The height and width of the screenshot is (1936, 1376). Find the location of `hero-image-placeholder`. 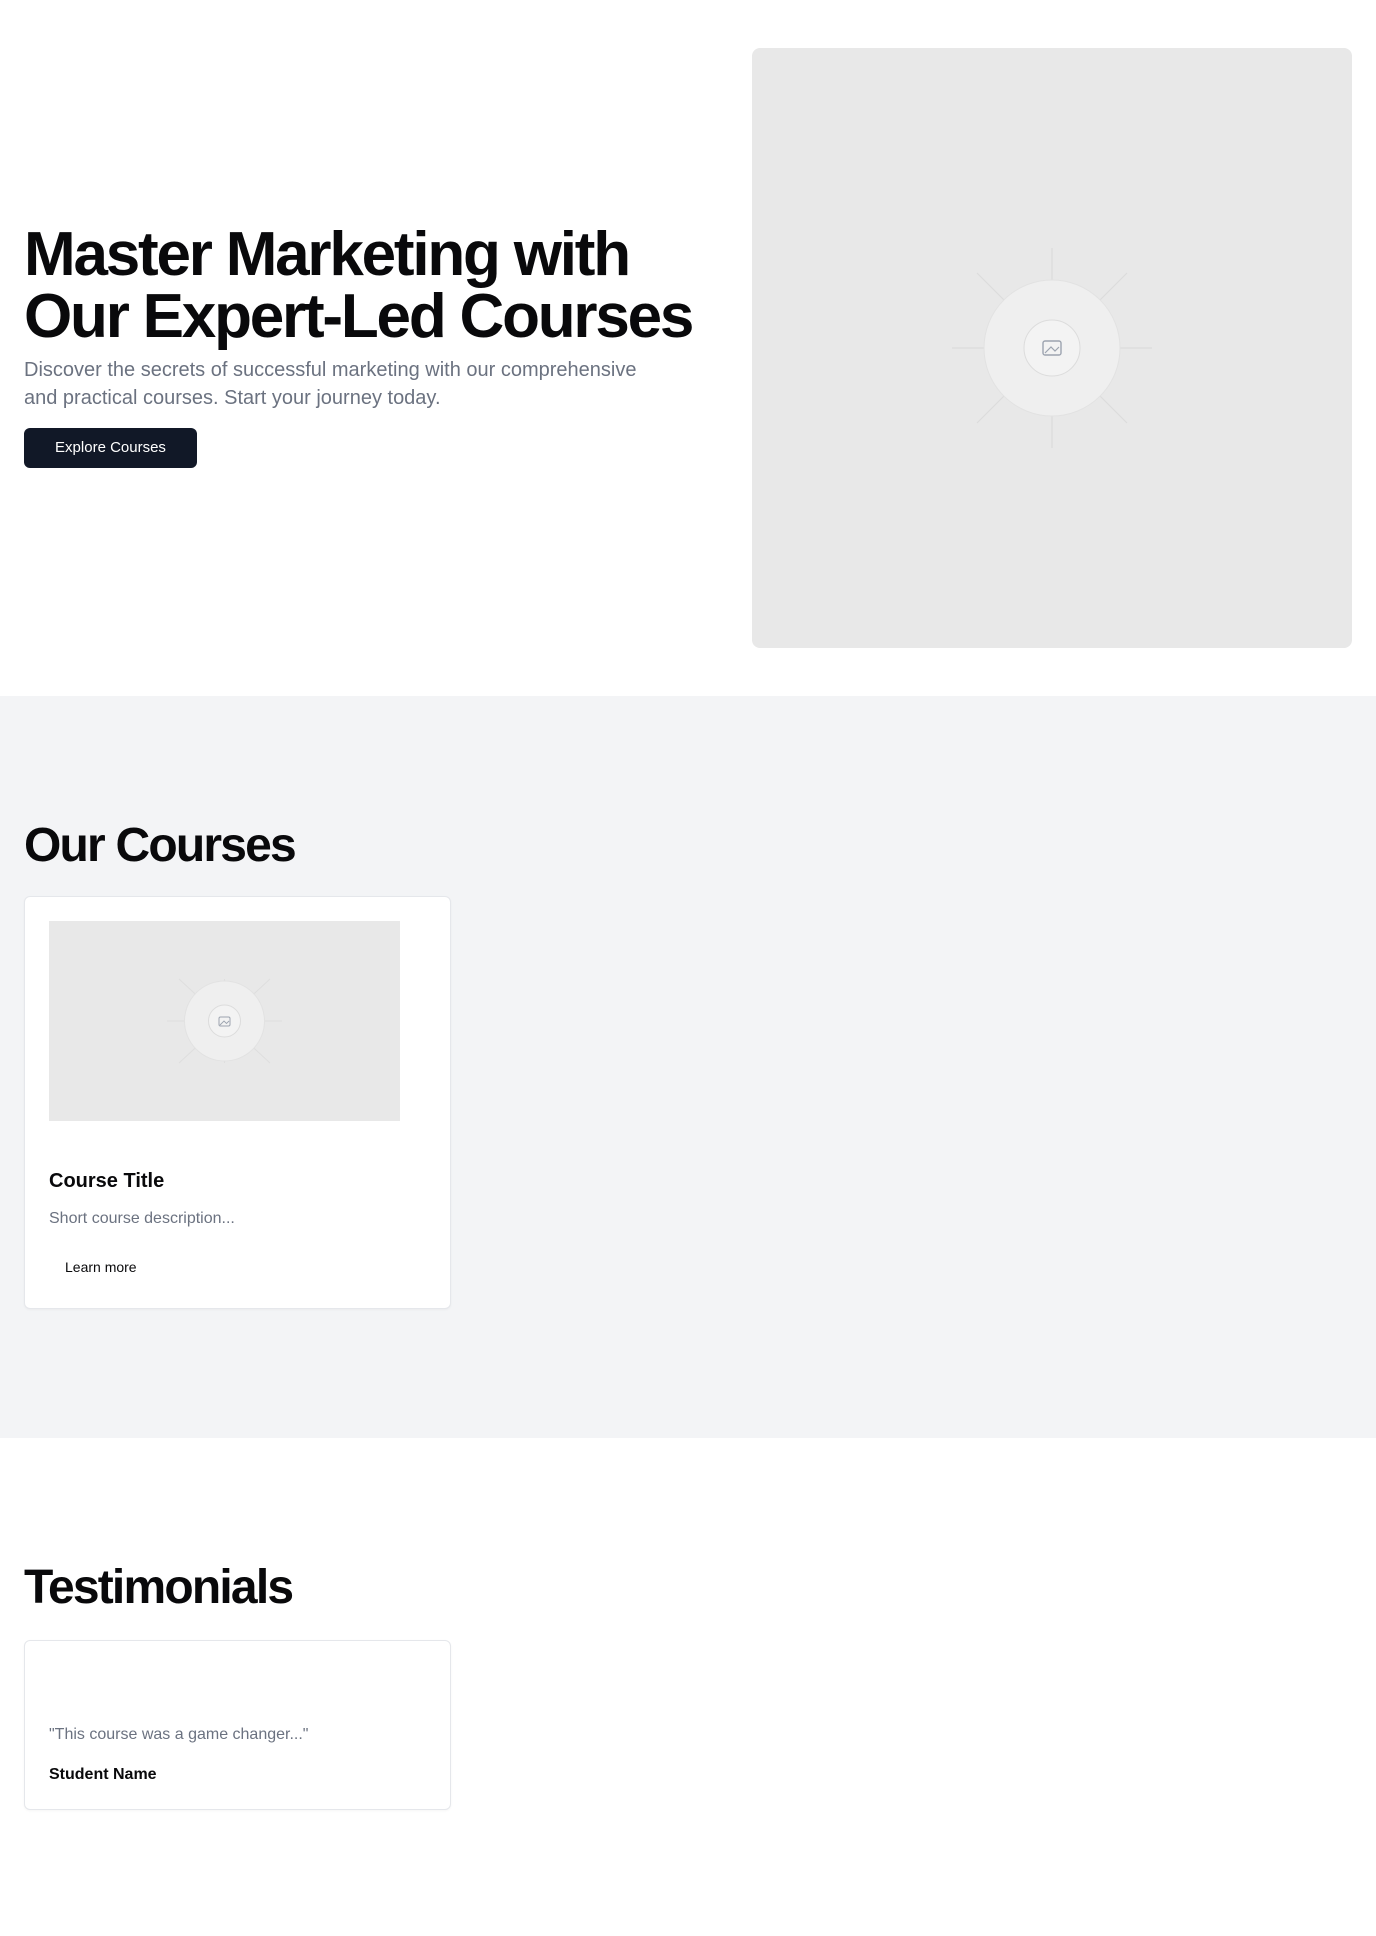

hero-image-placeholder is located at coordinates (1052, 348).